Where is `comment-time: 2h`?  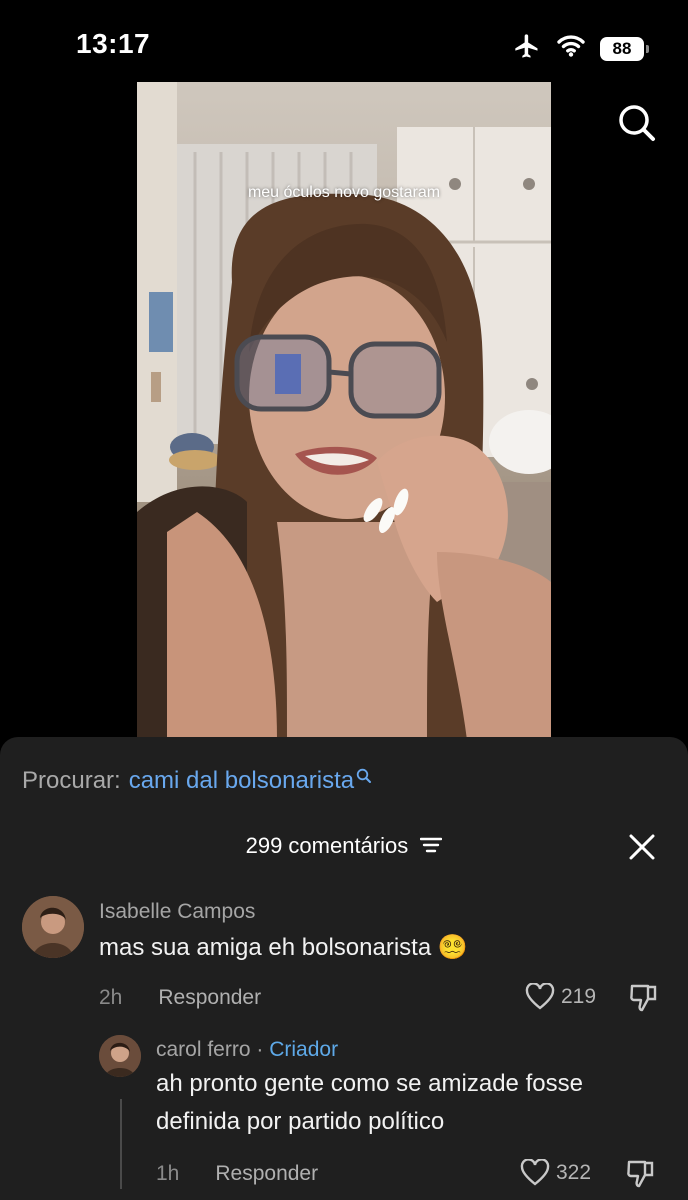 comment-time: 2h is located at coordinates (111, 997).